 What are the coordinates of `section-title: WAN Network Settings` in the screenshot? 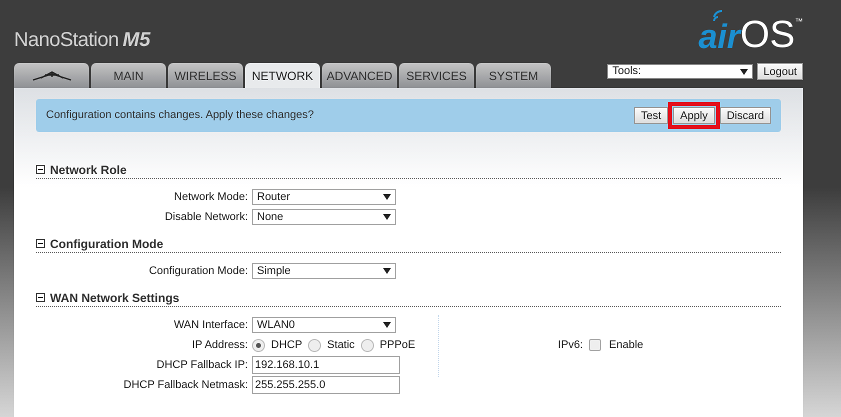 It's located at (115, 298).